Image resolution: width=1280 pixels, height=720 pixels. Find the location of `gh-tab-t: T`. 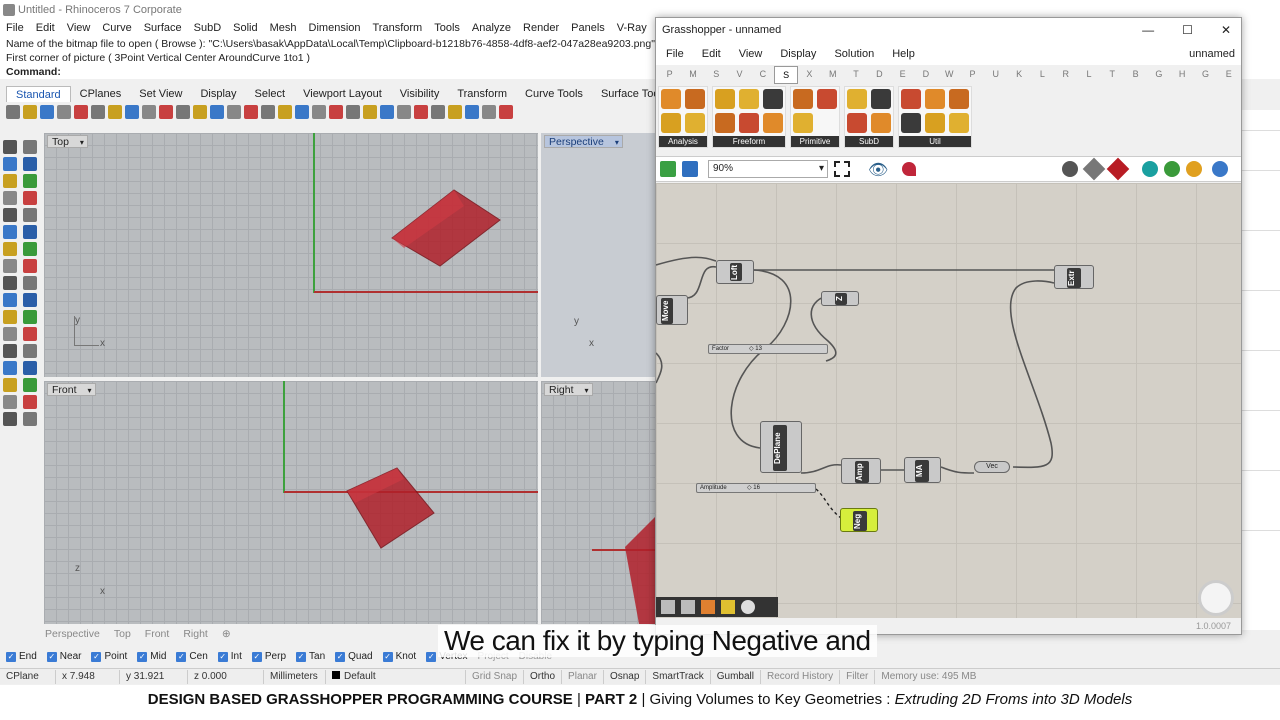

gh-tab-t: T is located at coordinates (1112, 75).